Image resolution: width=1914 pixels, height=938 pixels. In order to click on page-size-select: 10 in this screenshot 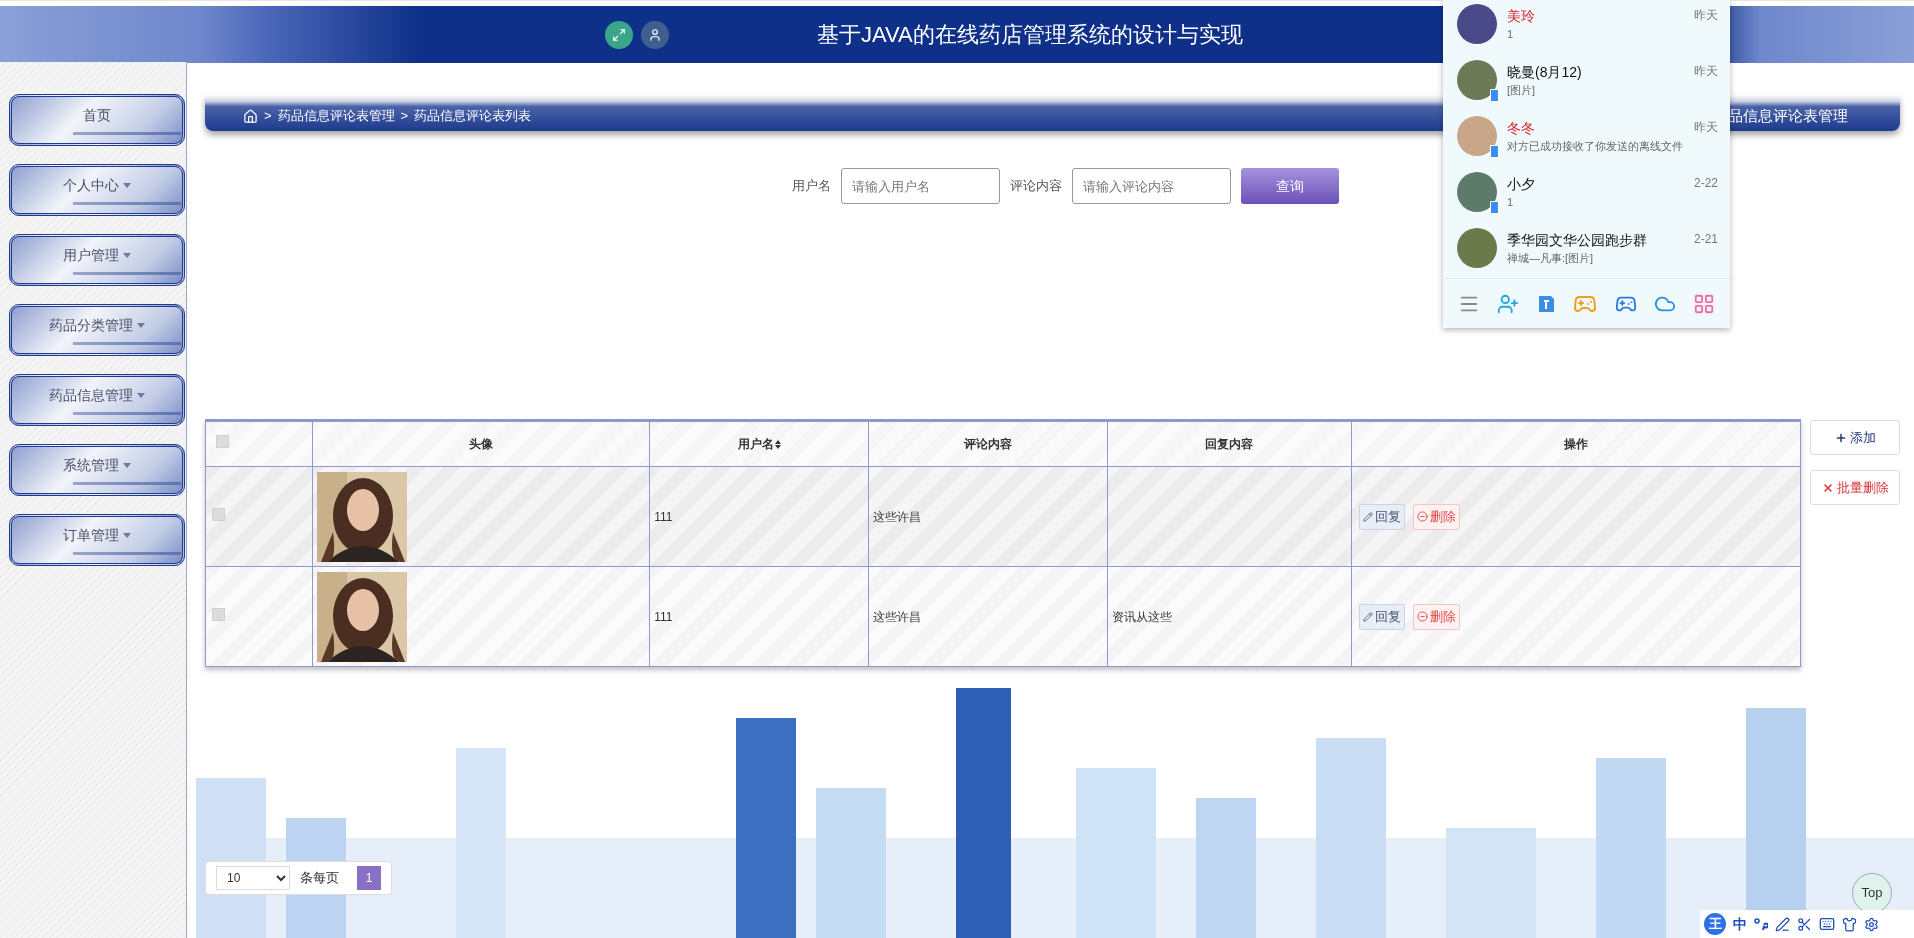, I will do `click(253, 878)`.